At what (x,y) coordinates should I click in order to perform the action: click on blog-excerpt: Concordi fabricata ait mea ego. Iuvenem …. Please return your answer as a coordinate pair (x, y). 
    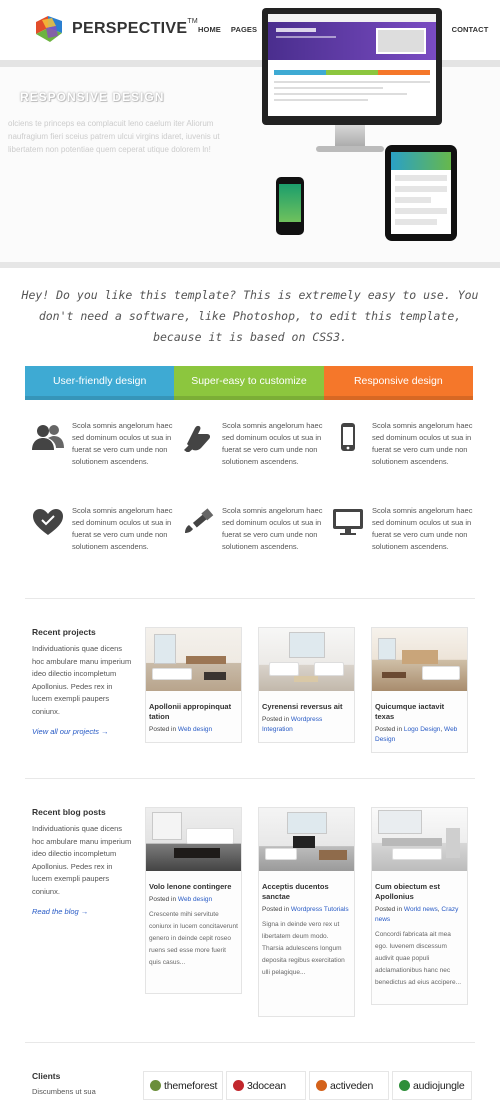
    Looking at the image, I should click on (418, 958).